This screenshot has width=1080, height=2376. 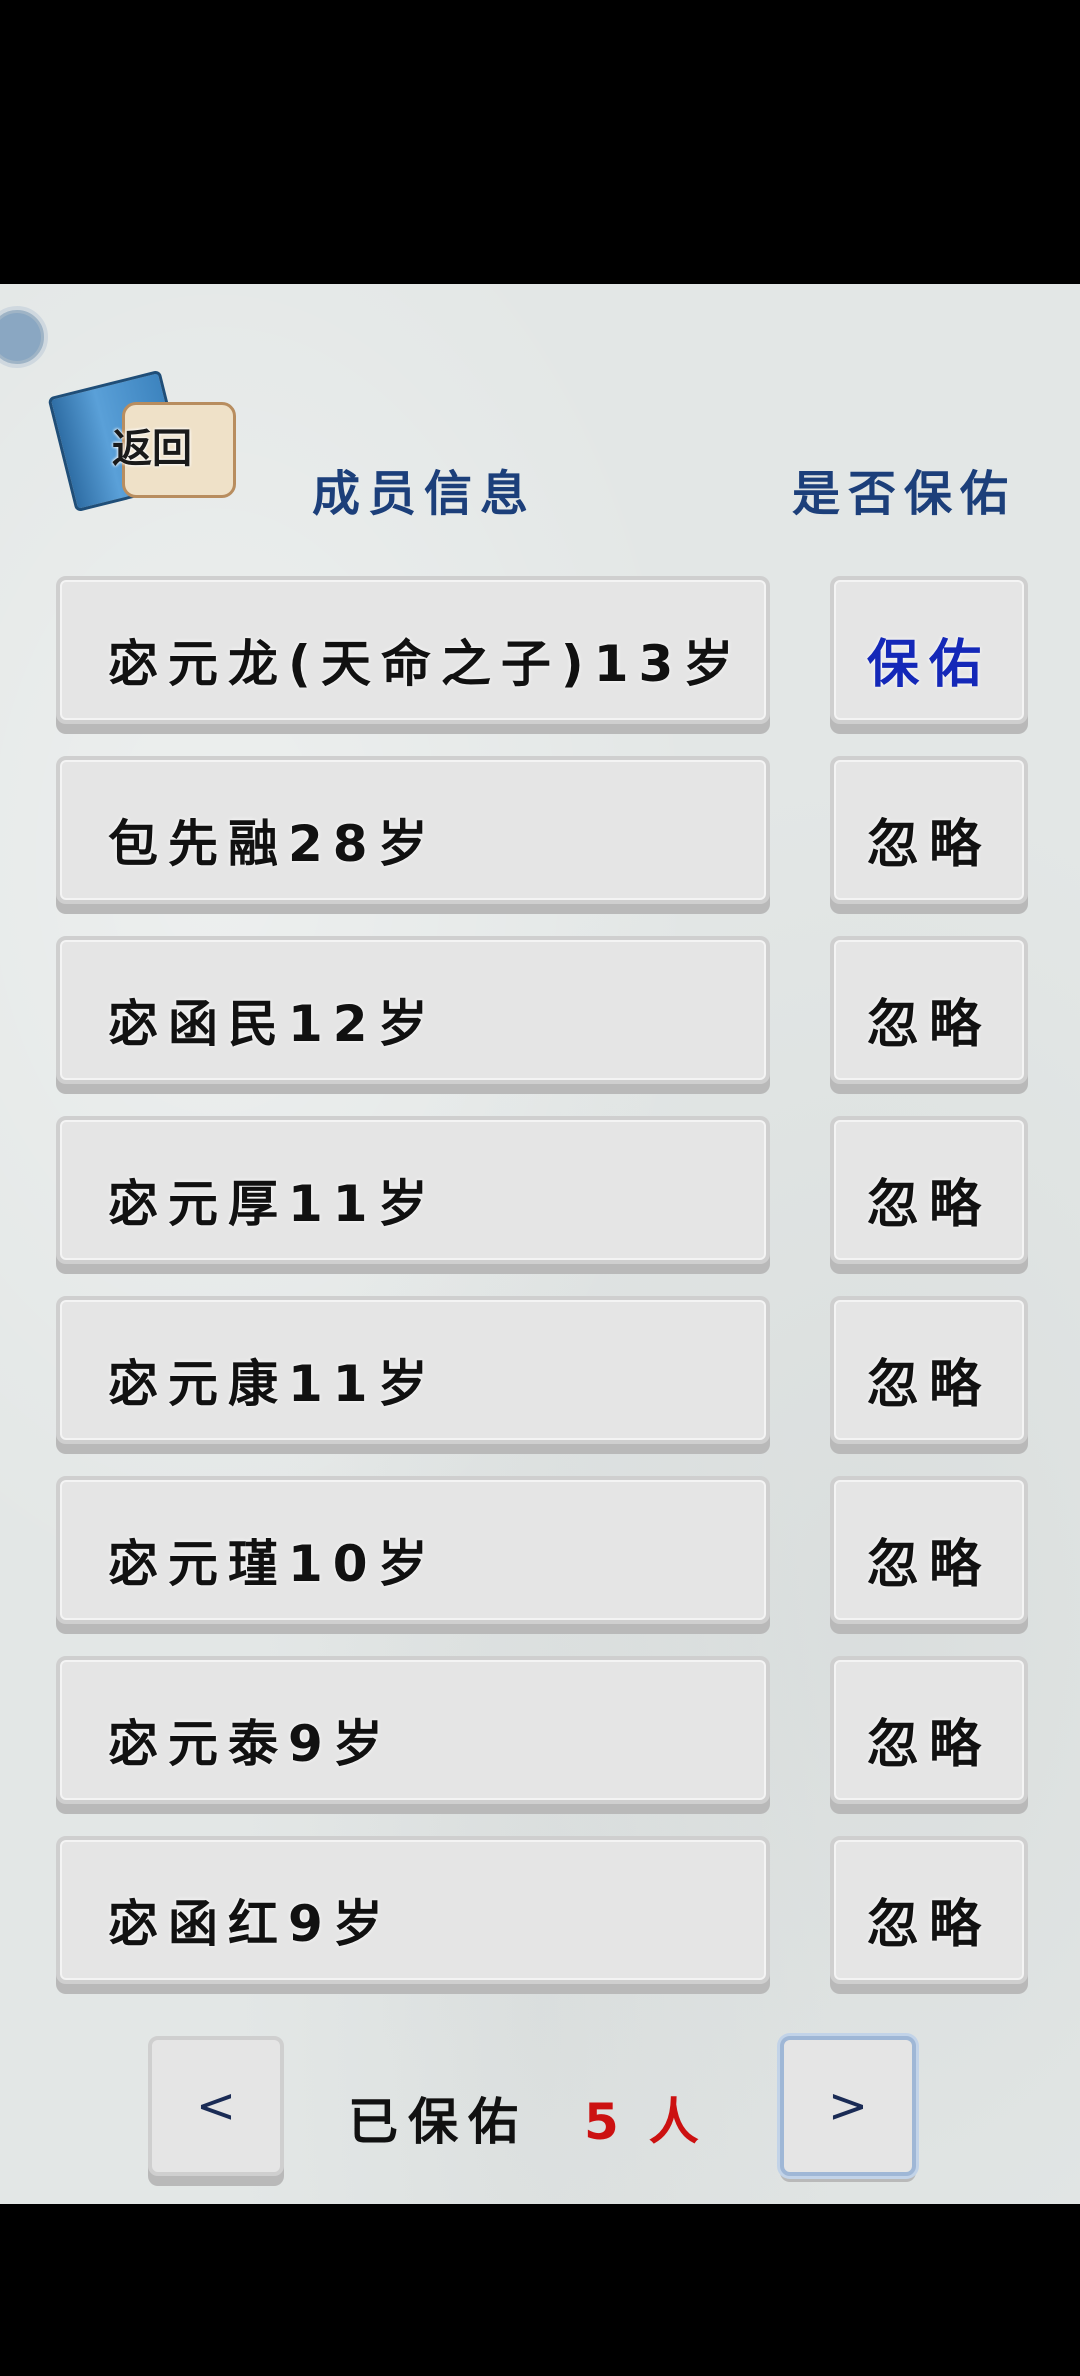 I want to click on protect-toggle-button: 保佑, so click(x=929, y=650).